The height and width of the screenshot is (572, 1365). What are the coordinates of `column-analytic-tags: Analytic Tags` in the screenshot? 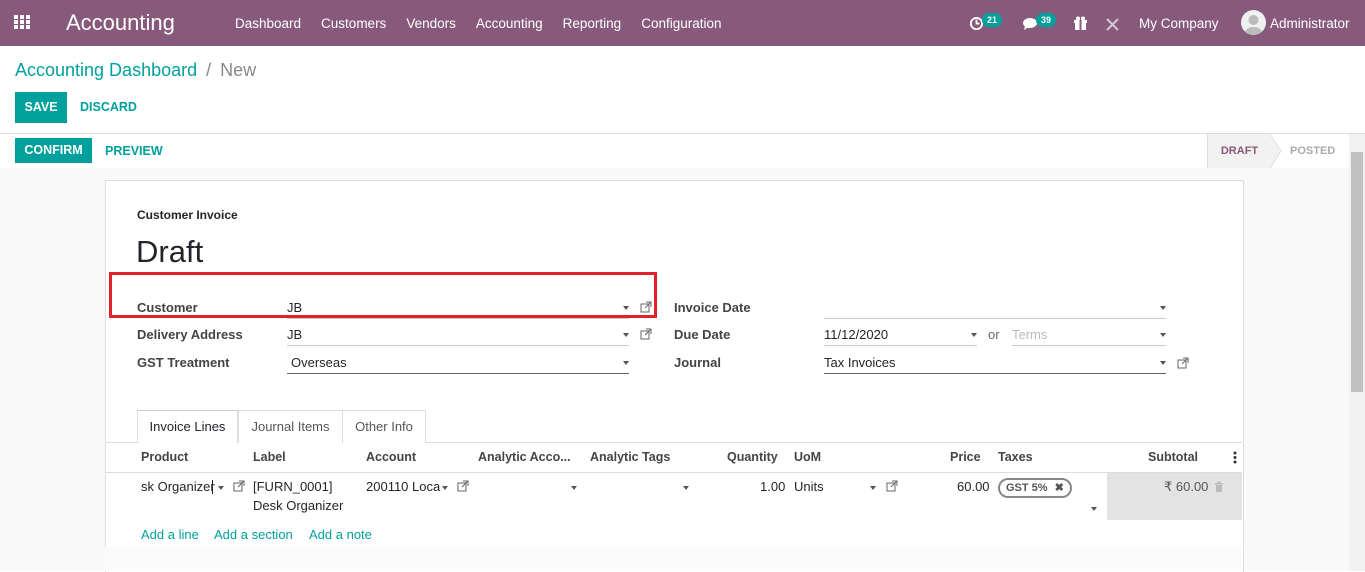 It's located at (630, 457).